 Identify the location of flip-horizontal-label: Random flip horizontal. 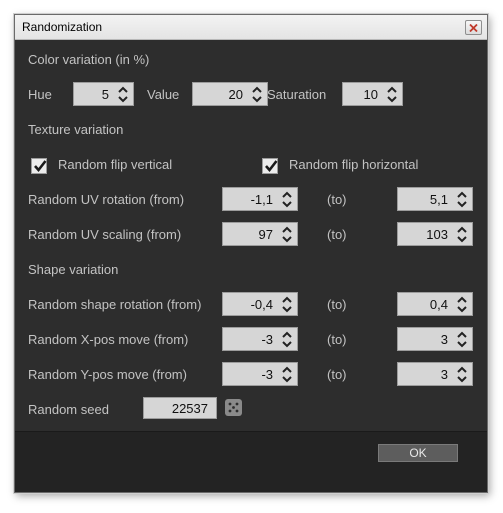
(353, 164).